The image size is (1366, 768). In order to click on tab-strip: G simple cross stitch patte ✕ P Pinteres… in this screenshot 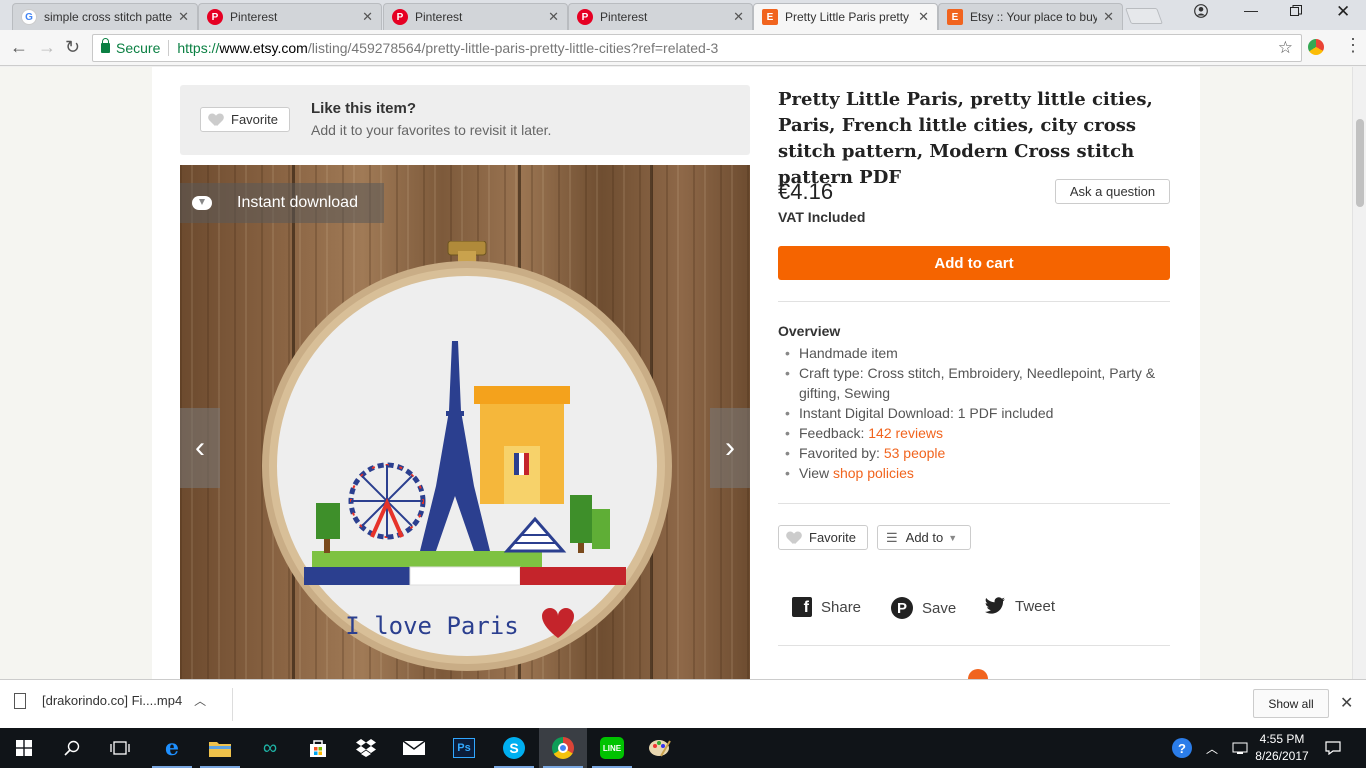, I will do `click(683, 15)`.